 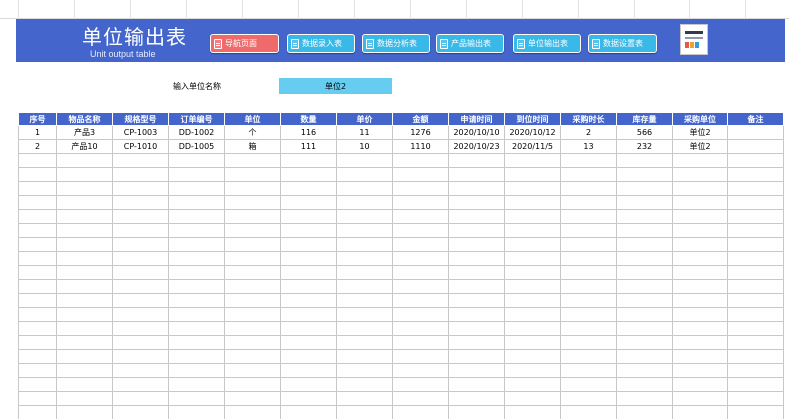 I want to click on table-cell: 2, so click(x=37, y=146).